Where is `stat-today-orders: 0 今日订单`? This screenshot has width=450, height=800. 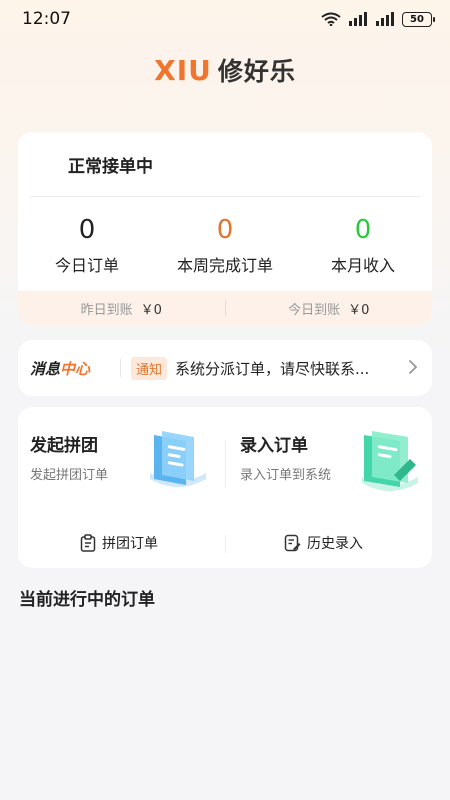
stat-today-orders: 0 今日订单 is located at coordinates (87, 245).